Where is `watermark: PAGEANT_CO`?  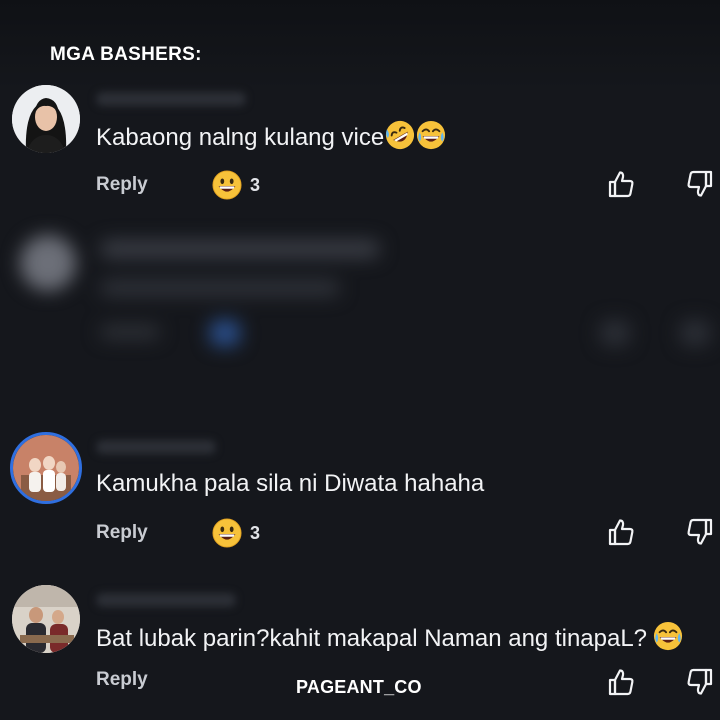
watermark: PAGEANT_CO is located at coordinates (359, 687).